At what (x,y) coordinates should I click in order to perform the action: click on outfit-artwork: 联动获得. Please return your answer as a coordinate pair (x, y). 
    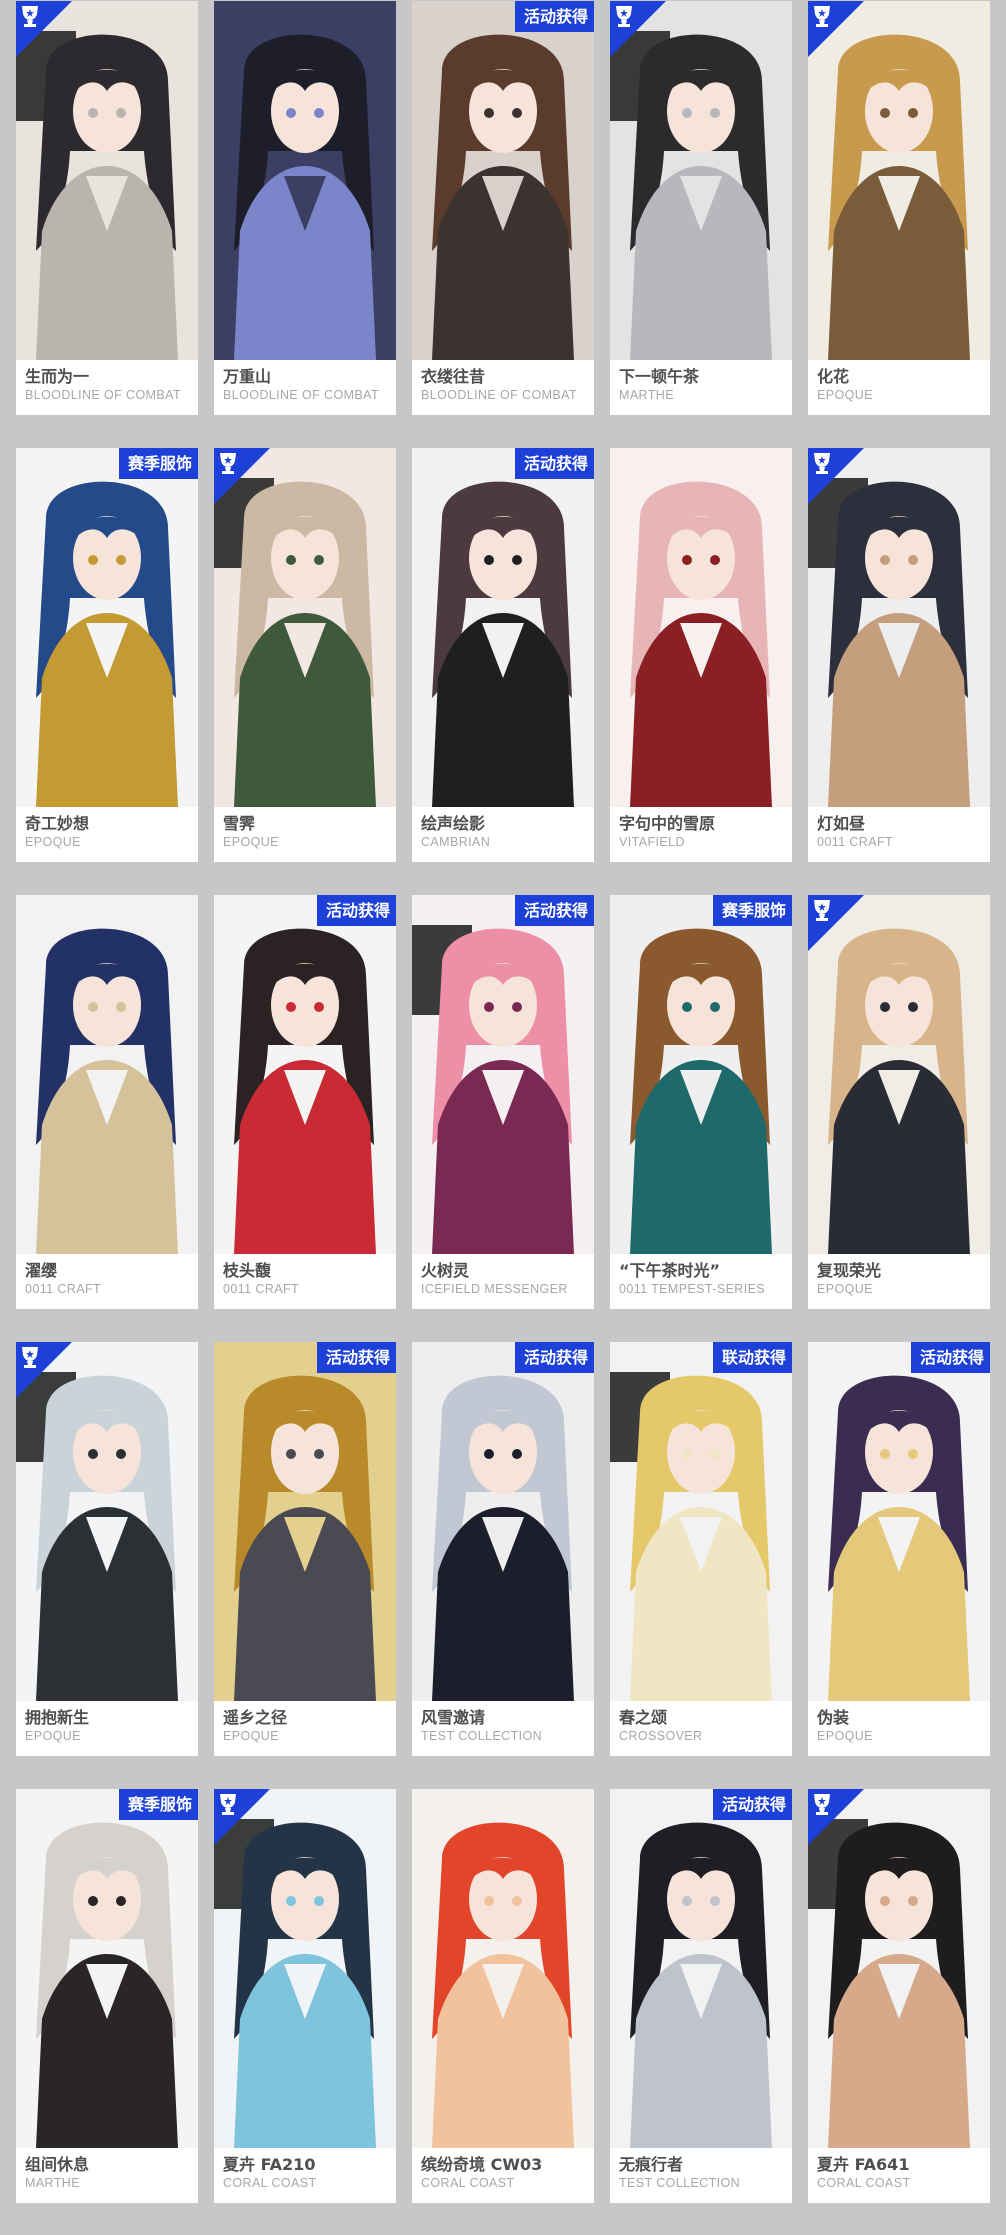
    Looking at the image, I should click on (701, 1521).